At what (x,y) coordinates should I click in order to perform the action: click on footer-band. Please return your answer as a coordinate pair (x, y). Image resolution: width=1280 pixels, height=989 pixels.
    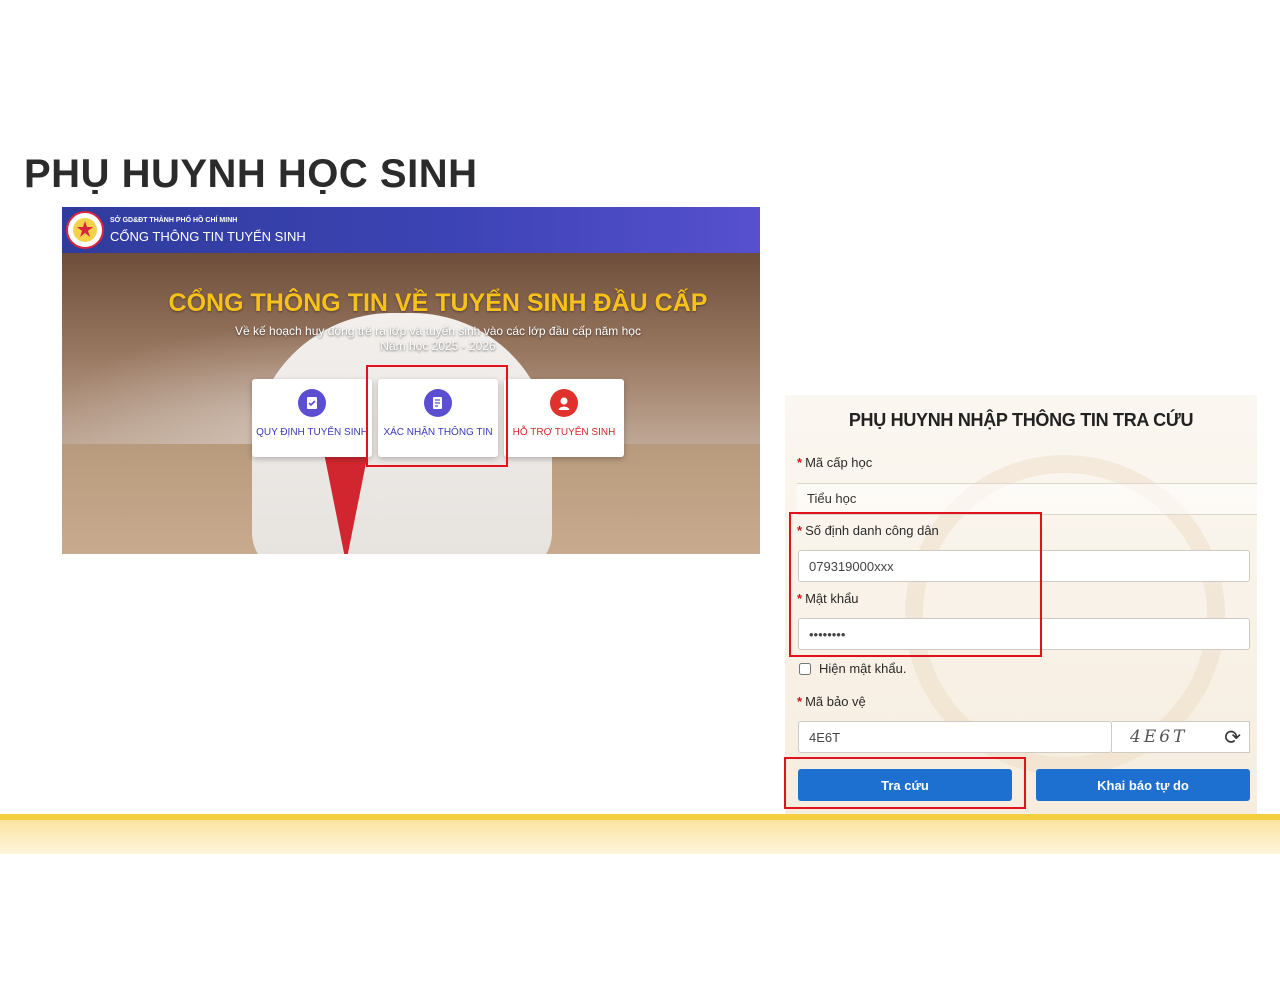
    Looking at the image, I should click on (640, 837).